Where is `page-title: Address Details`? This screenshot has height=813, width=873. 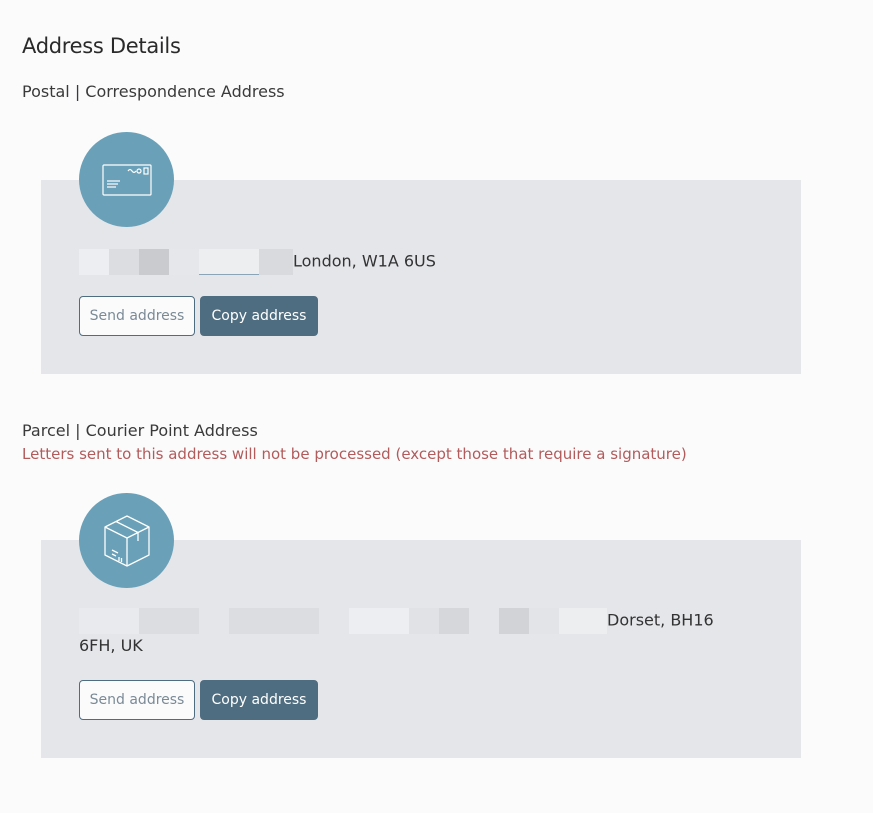
page-title: Address Details is located at coordinates (101, 46).